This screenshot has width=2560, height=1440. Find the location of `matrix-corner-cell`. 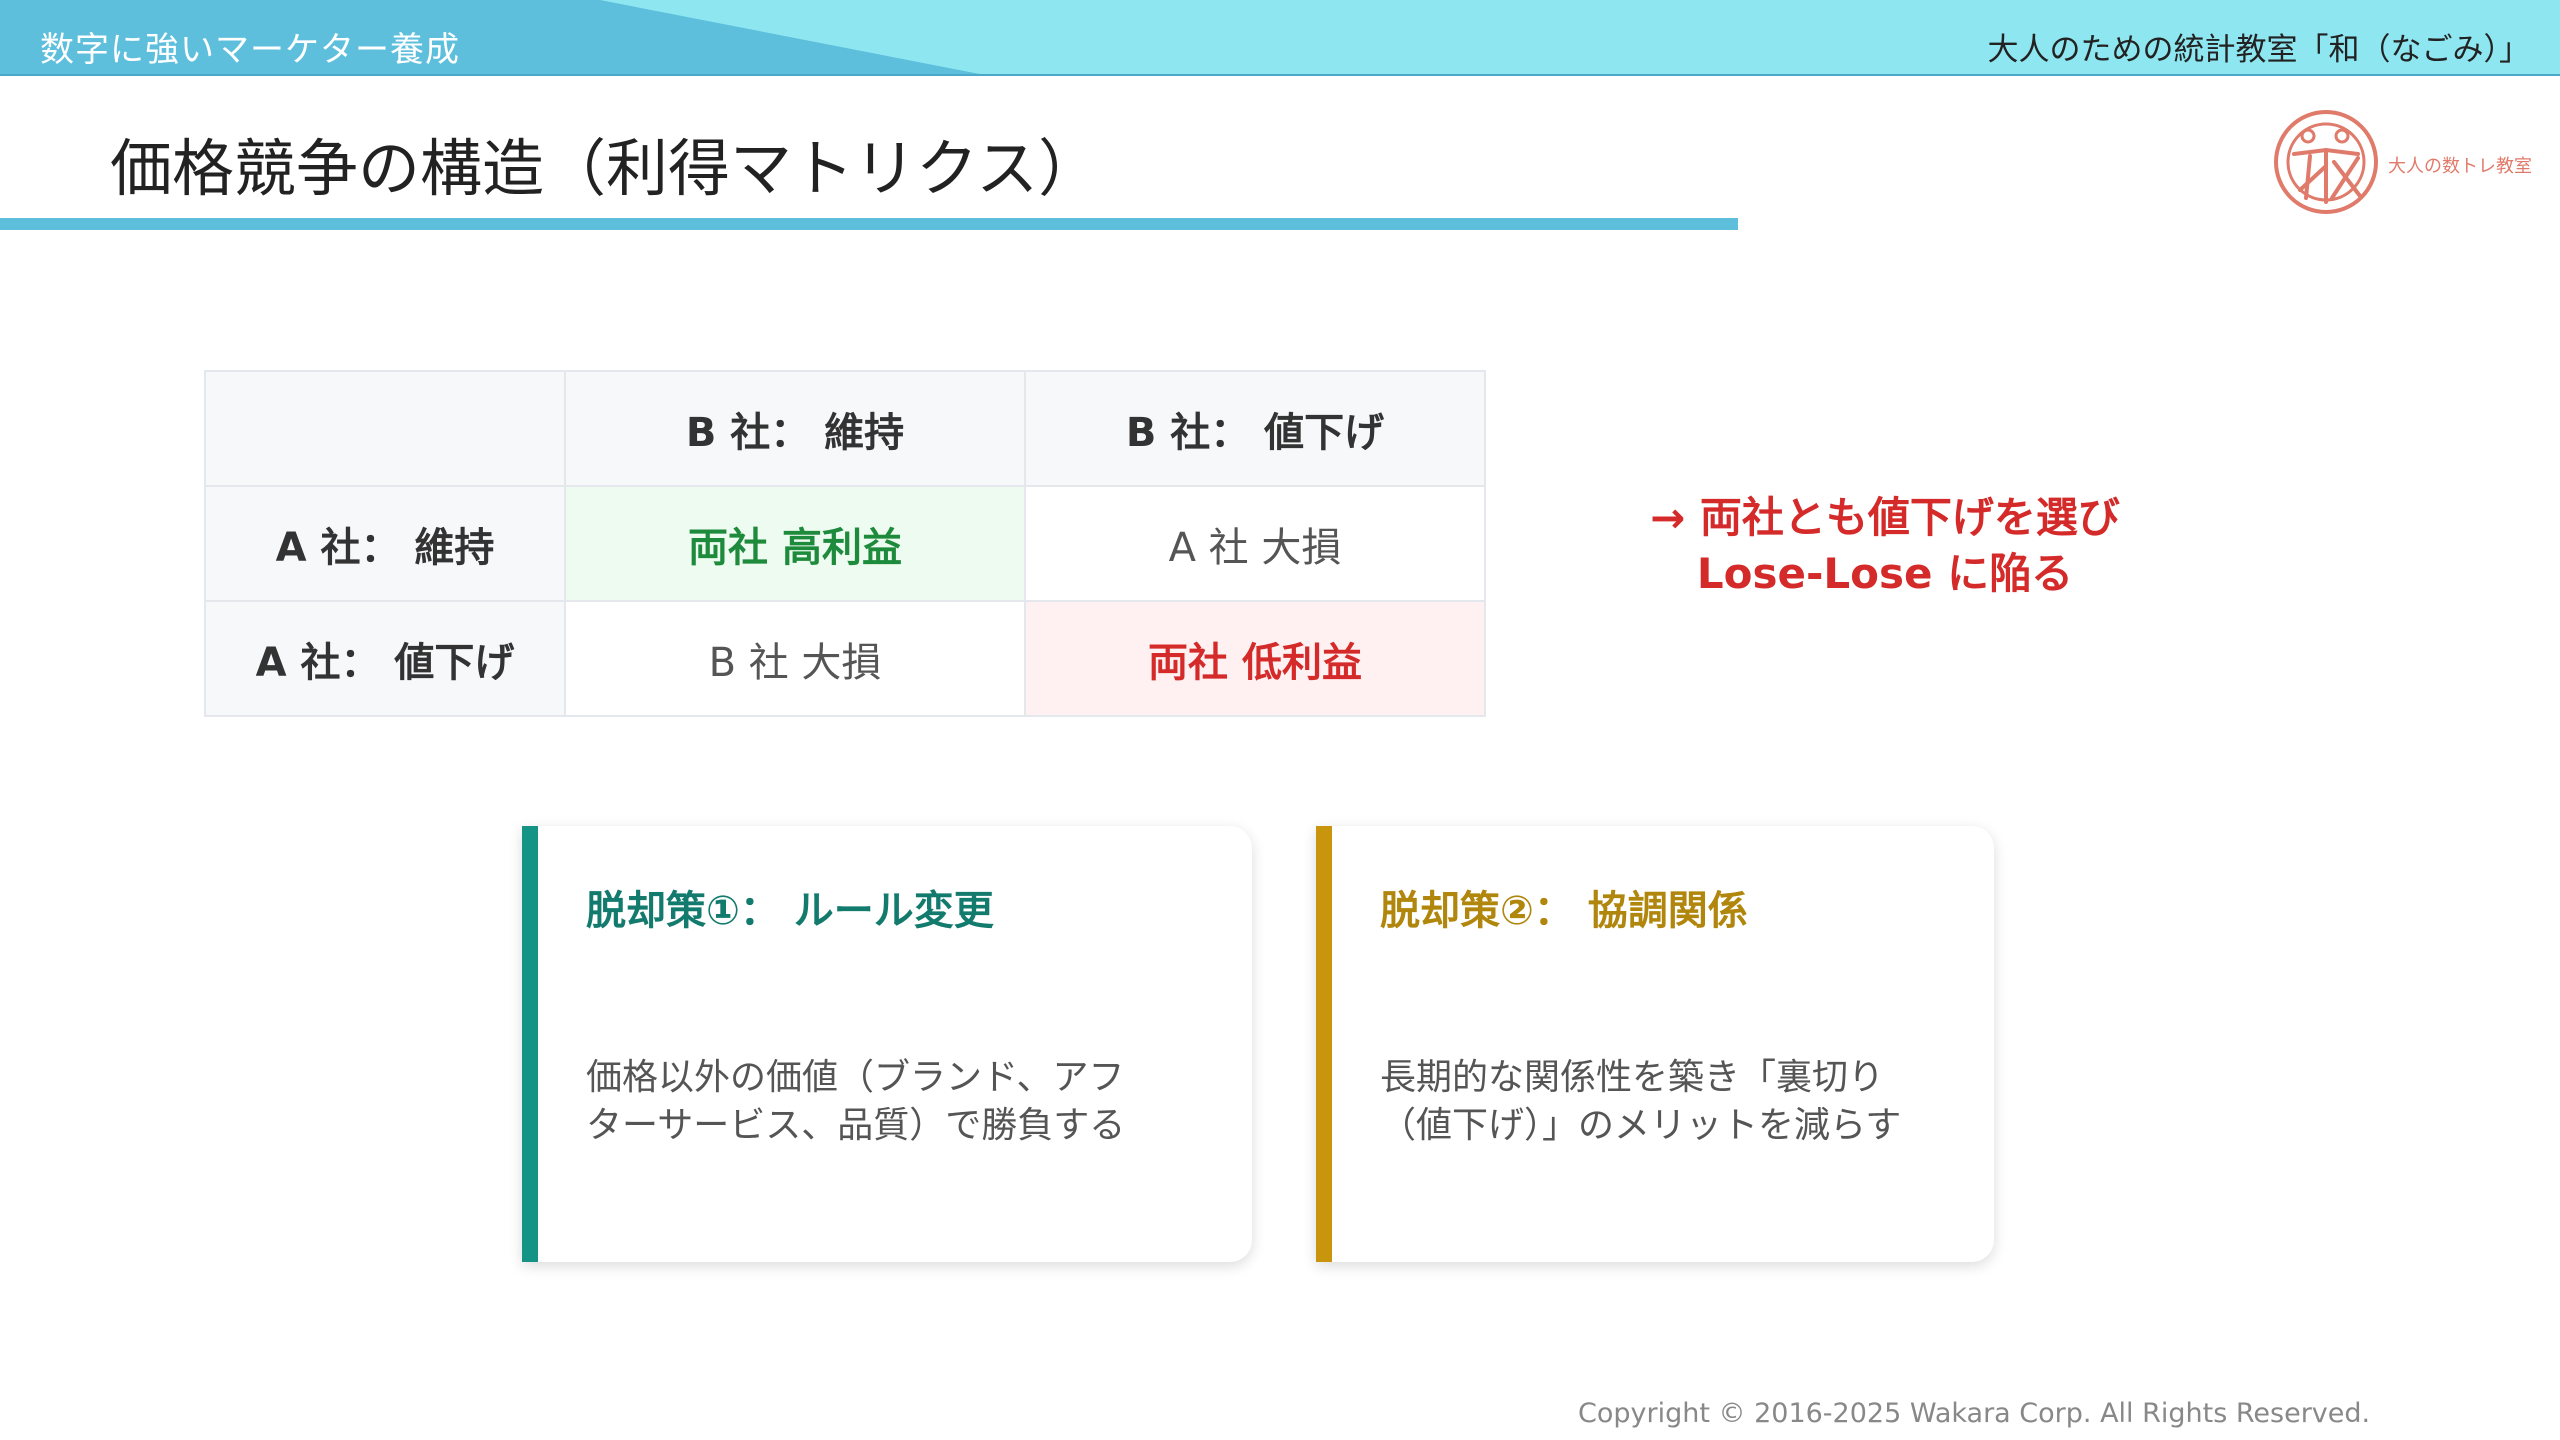

matrix-corner-cell is located at coordinates (385, 428).